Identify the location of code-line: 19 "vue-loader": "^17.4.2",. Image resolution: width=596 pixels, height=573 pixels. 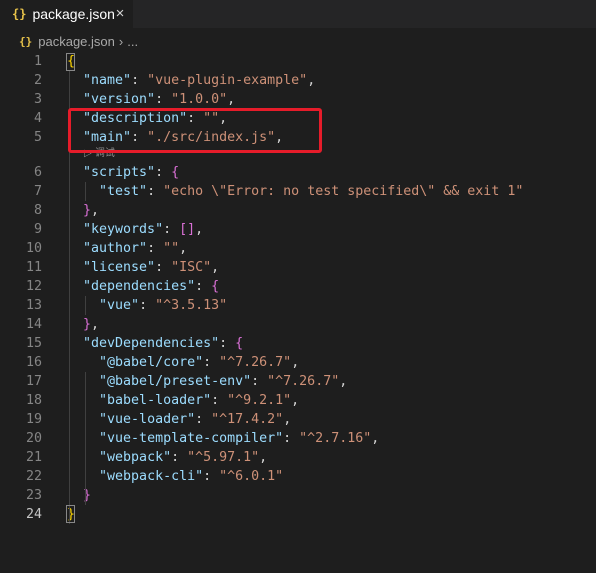
(298, 419).